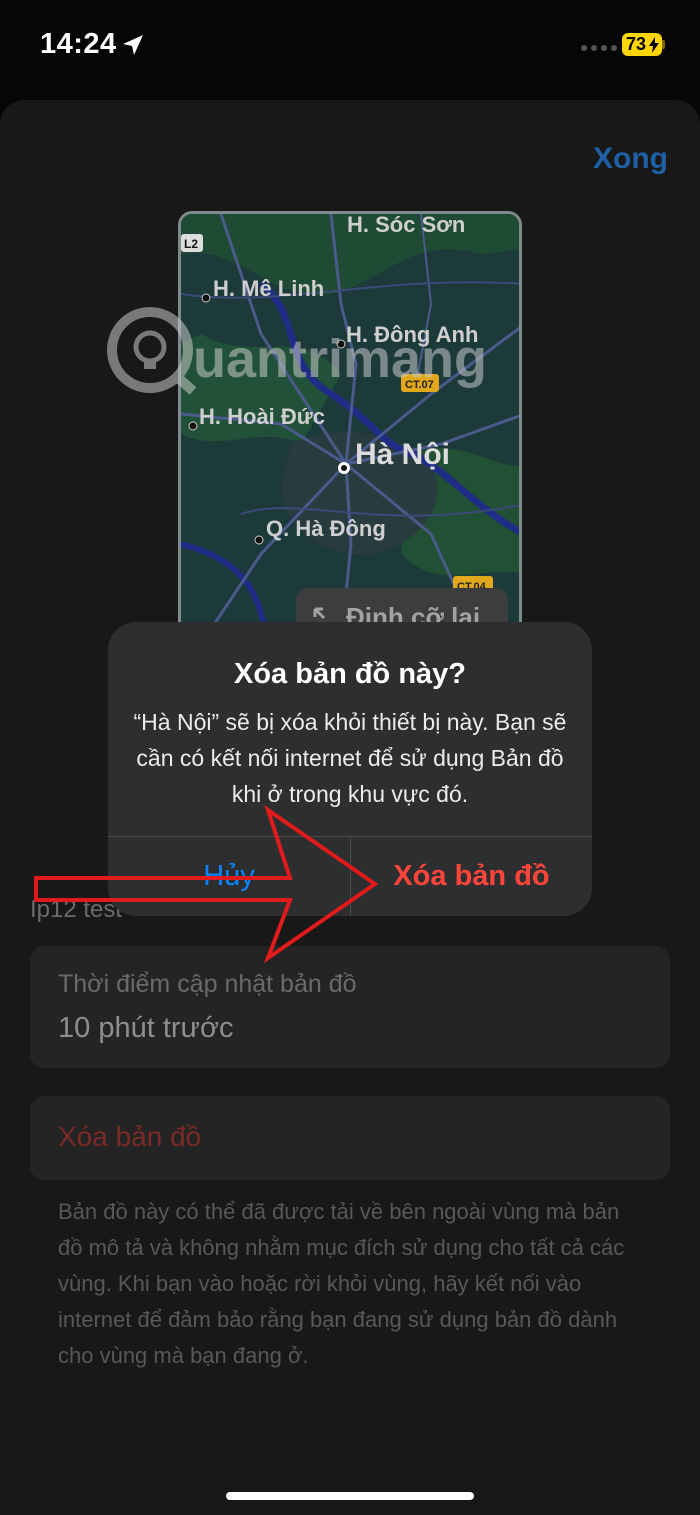  I want to click on delete-map-label: Xóa bản đồ, so click(130, 1136).